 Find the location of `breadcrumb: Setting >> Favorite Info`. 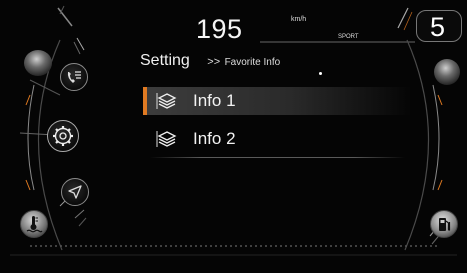

breadcrumb: Setting >> Favorite Info is located at coordinates (210, 61).